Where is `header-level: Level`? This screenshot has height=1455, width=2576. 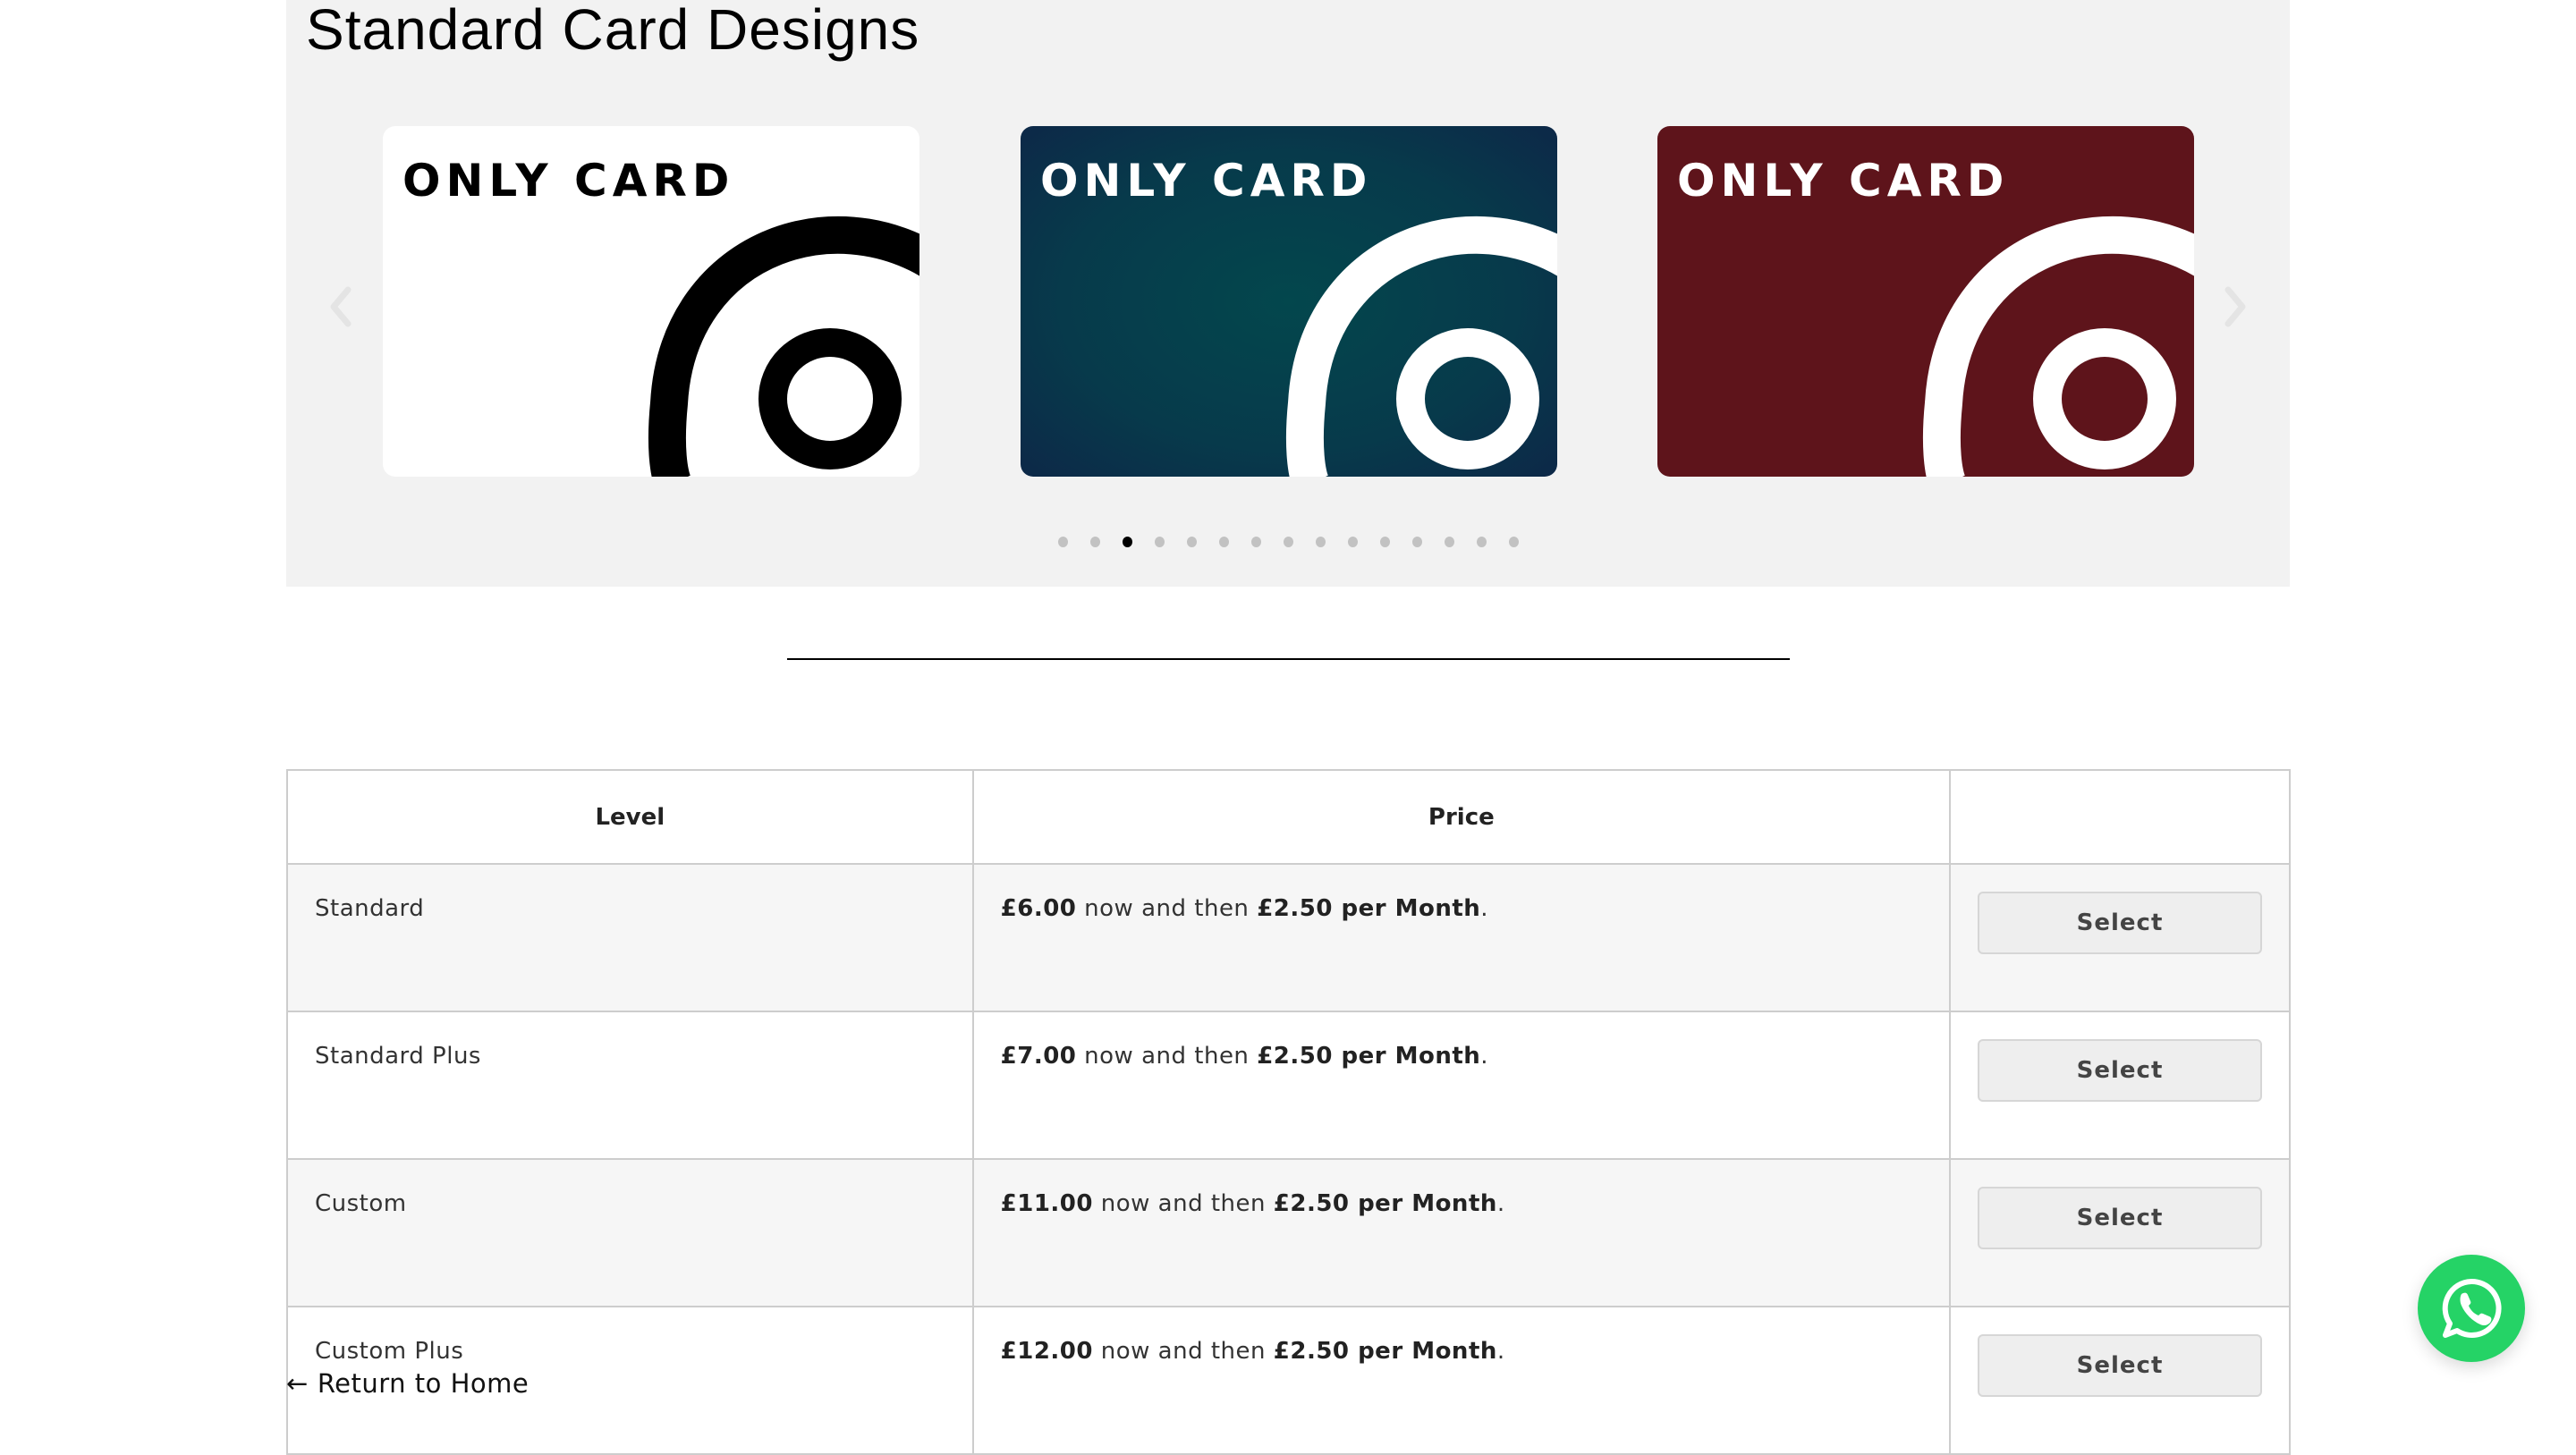 header-level: Level is located at coordinates (630, 817).